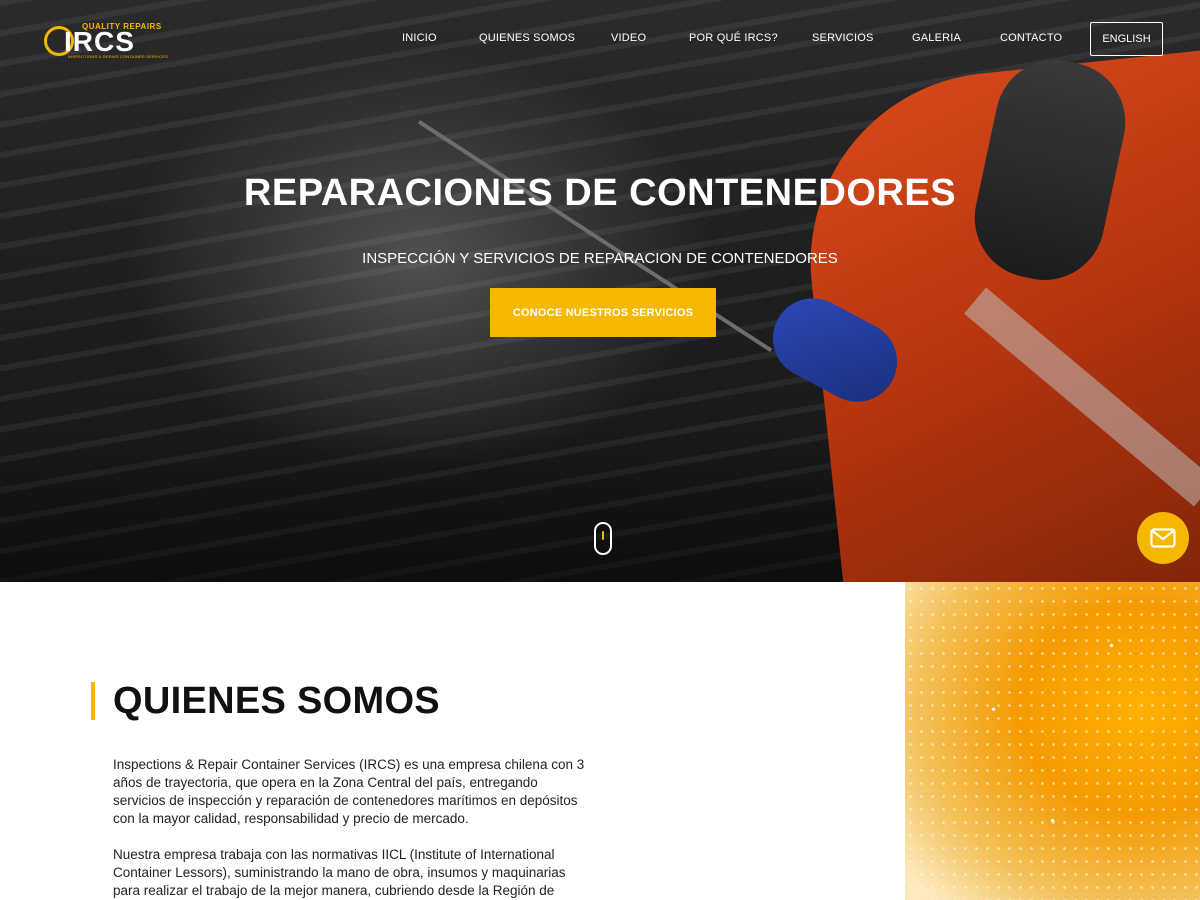 The height and width of the screenshot is (900, 1200). What do you see at coordinates (527, 38) in the screenshot?
I see `nav-item-quienes-somos: QUIENES SOMOS` at bounding box center [527, 38].